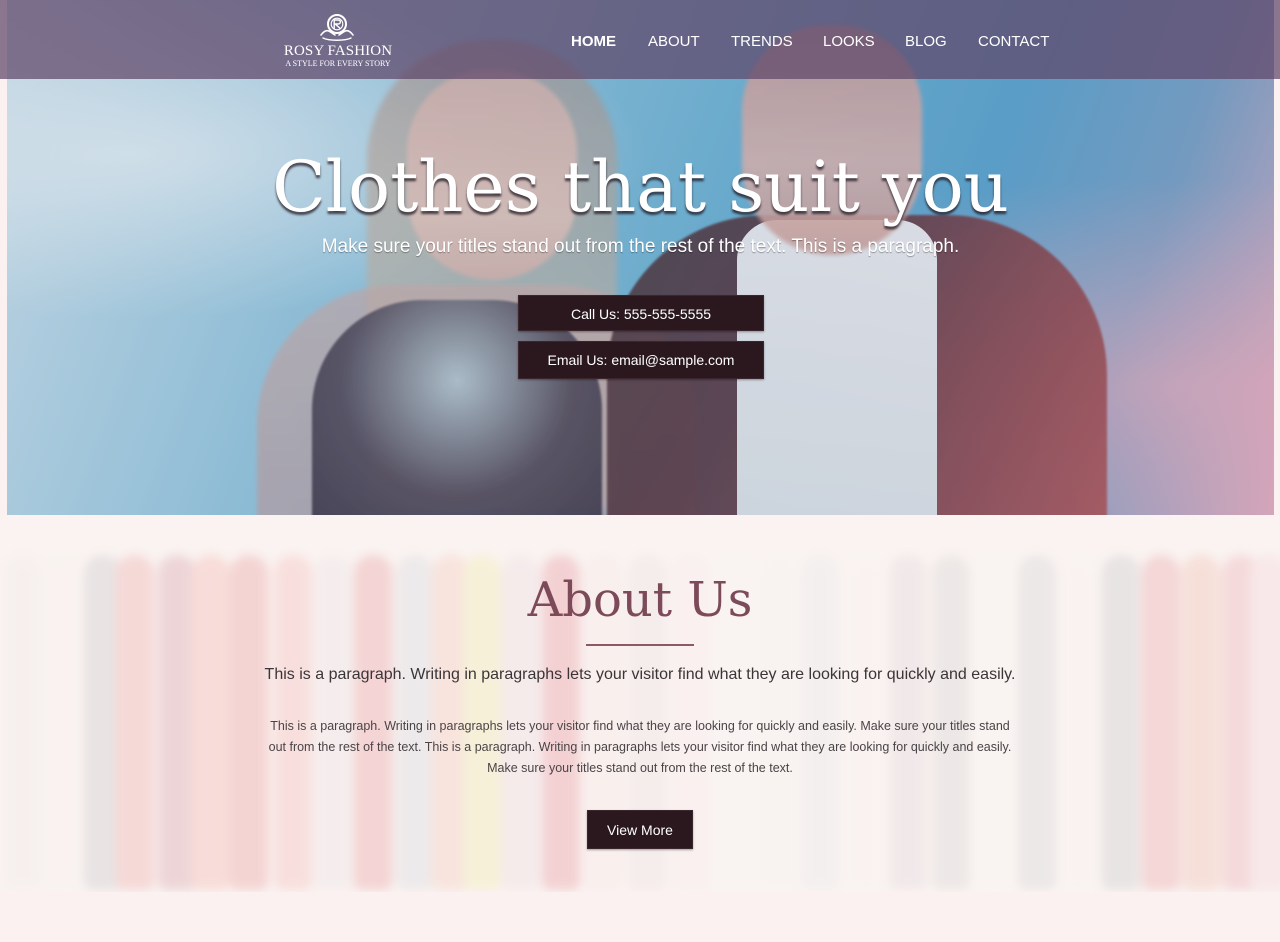 The height and width of the screenshot is (942, 1280). What do you see at coordinates (762, 42) in the screenshot?
I see `nav-trends: TRENDS` at bounding box center [762, 42].